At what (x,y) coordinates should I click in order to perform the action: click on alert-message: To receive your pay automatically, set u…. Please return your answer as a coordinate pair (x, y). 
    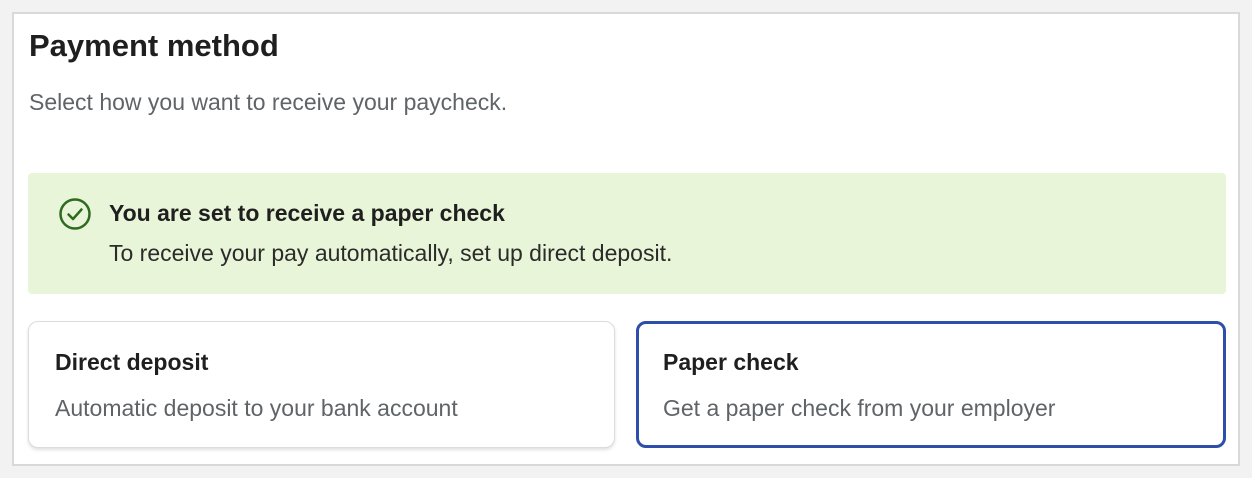
    Looking at the image, I should click on (391, 253).